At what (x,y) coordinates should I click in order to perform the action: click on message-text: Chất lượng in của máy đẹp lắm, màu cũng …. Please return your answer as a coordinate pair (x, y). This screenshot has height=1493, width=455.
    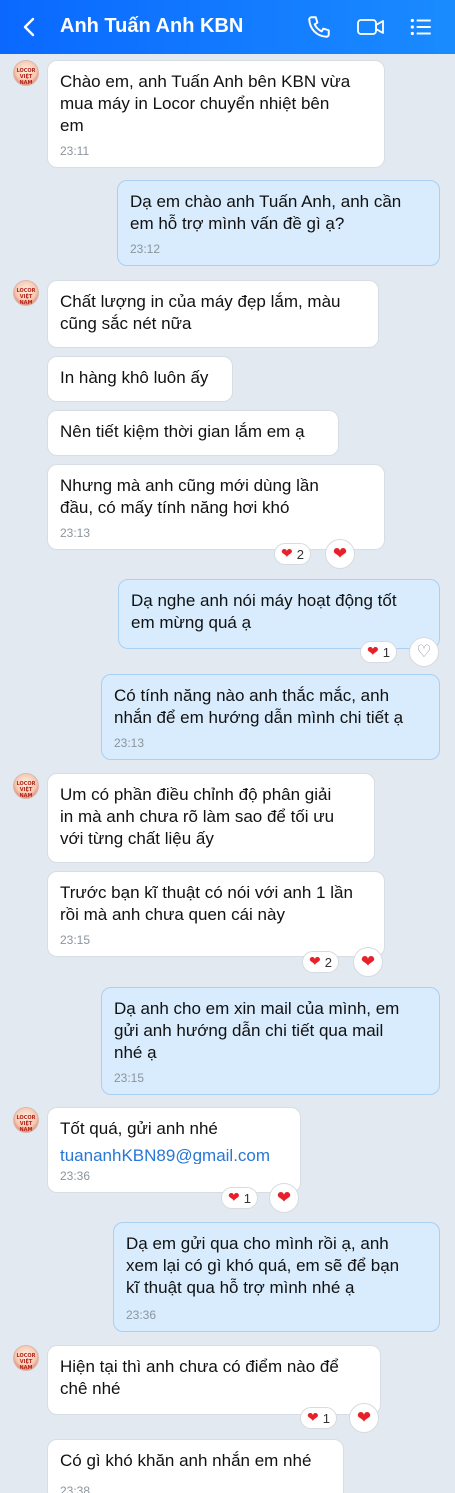
    Looking at the image, I should click on (200, 312).